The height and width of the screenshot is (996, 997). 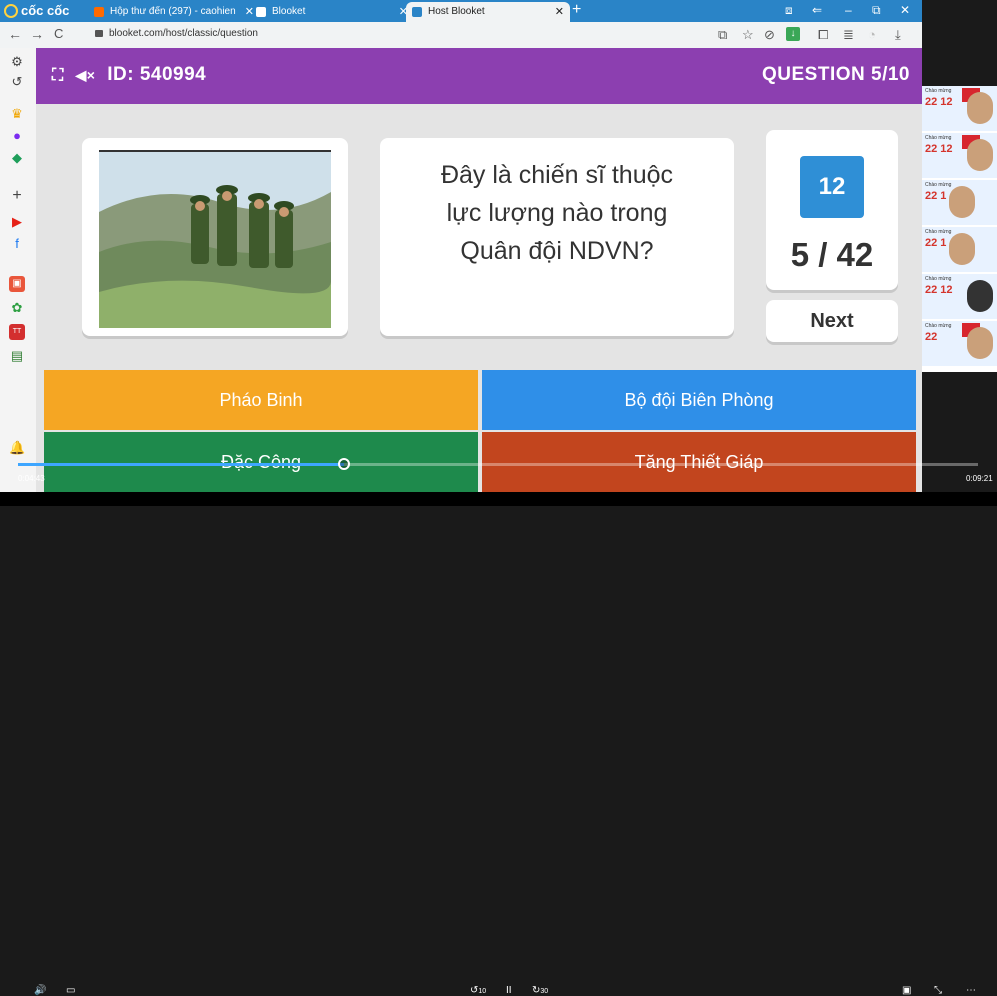 I want to click on downloads-icon: ⤓, so click(x=898, y=35).